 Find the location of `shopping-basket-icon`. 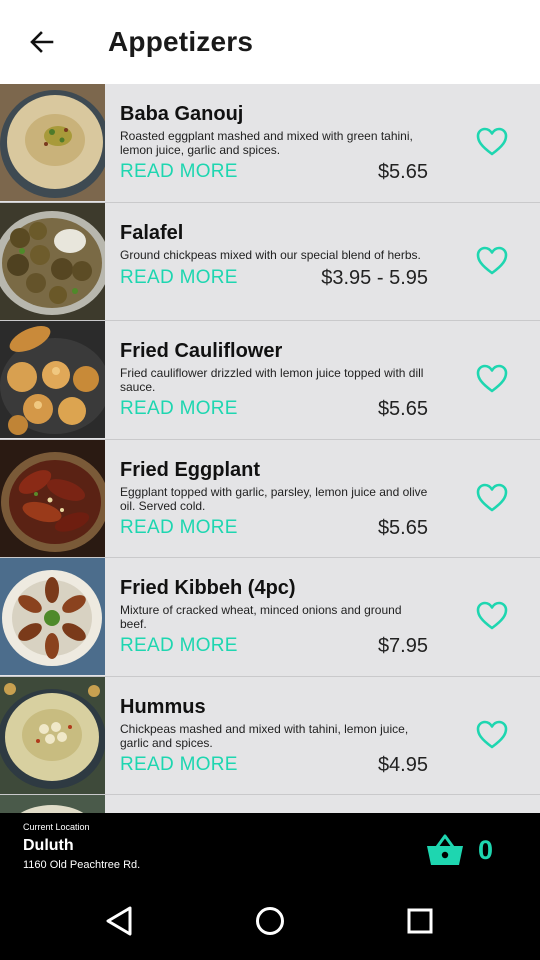

shopping-basket-icon is located at coordinates (445, 849).